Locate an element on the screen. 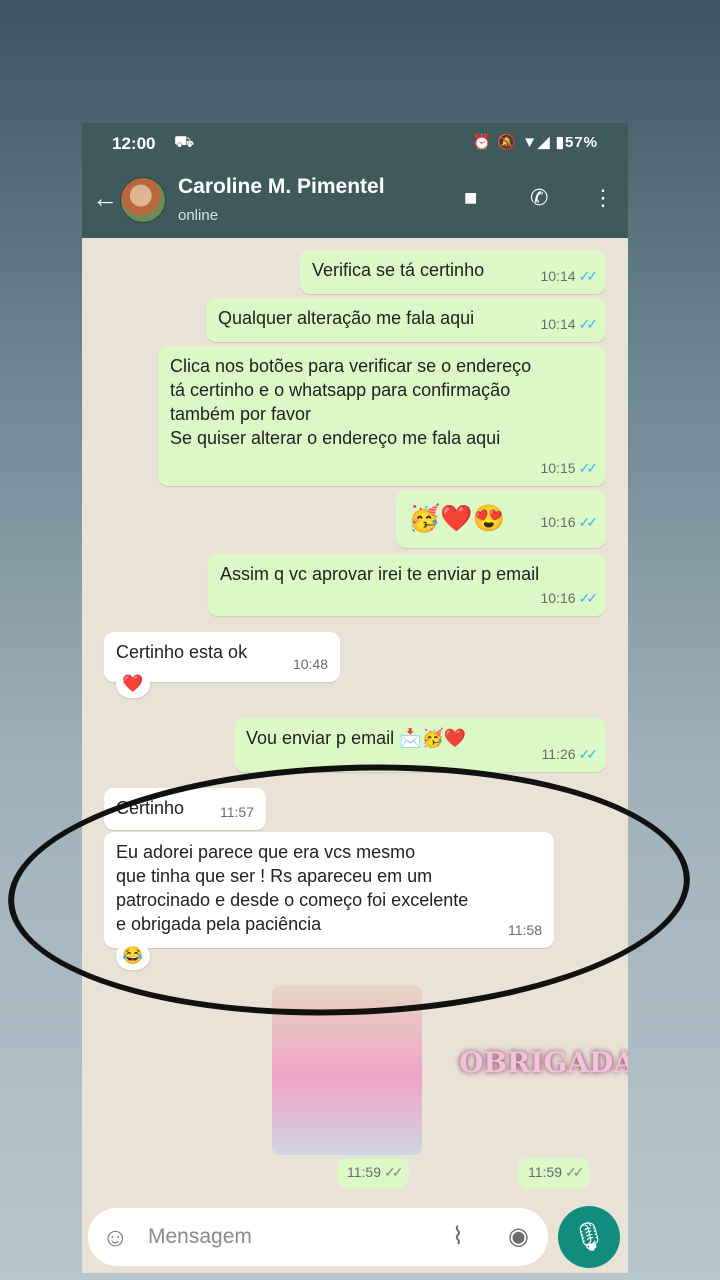 The height and width of the screenshot is (1280, 720). notification-icon: ⛟ is located at coordinates (184, 142).